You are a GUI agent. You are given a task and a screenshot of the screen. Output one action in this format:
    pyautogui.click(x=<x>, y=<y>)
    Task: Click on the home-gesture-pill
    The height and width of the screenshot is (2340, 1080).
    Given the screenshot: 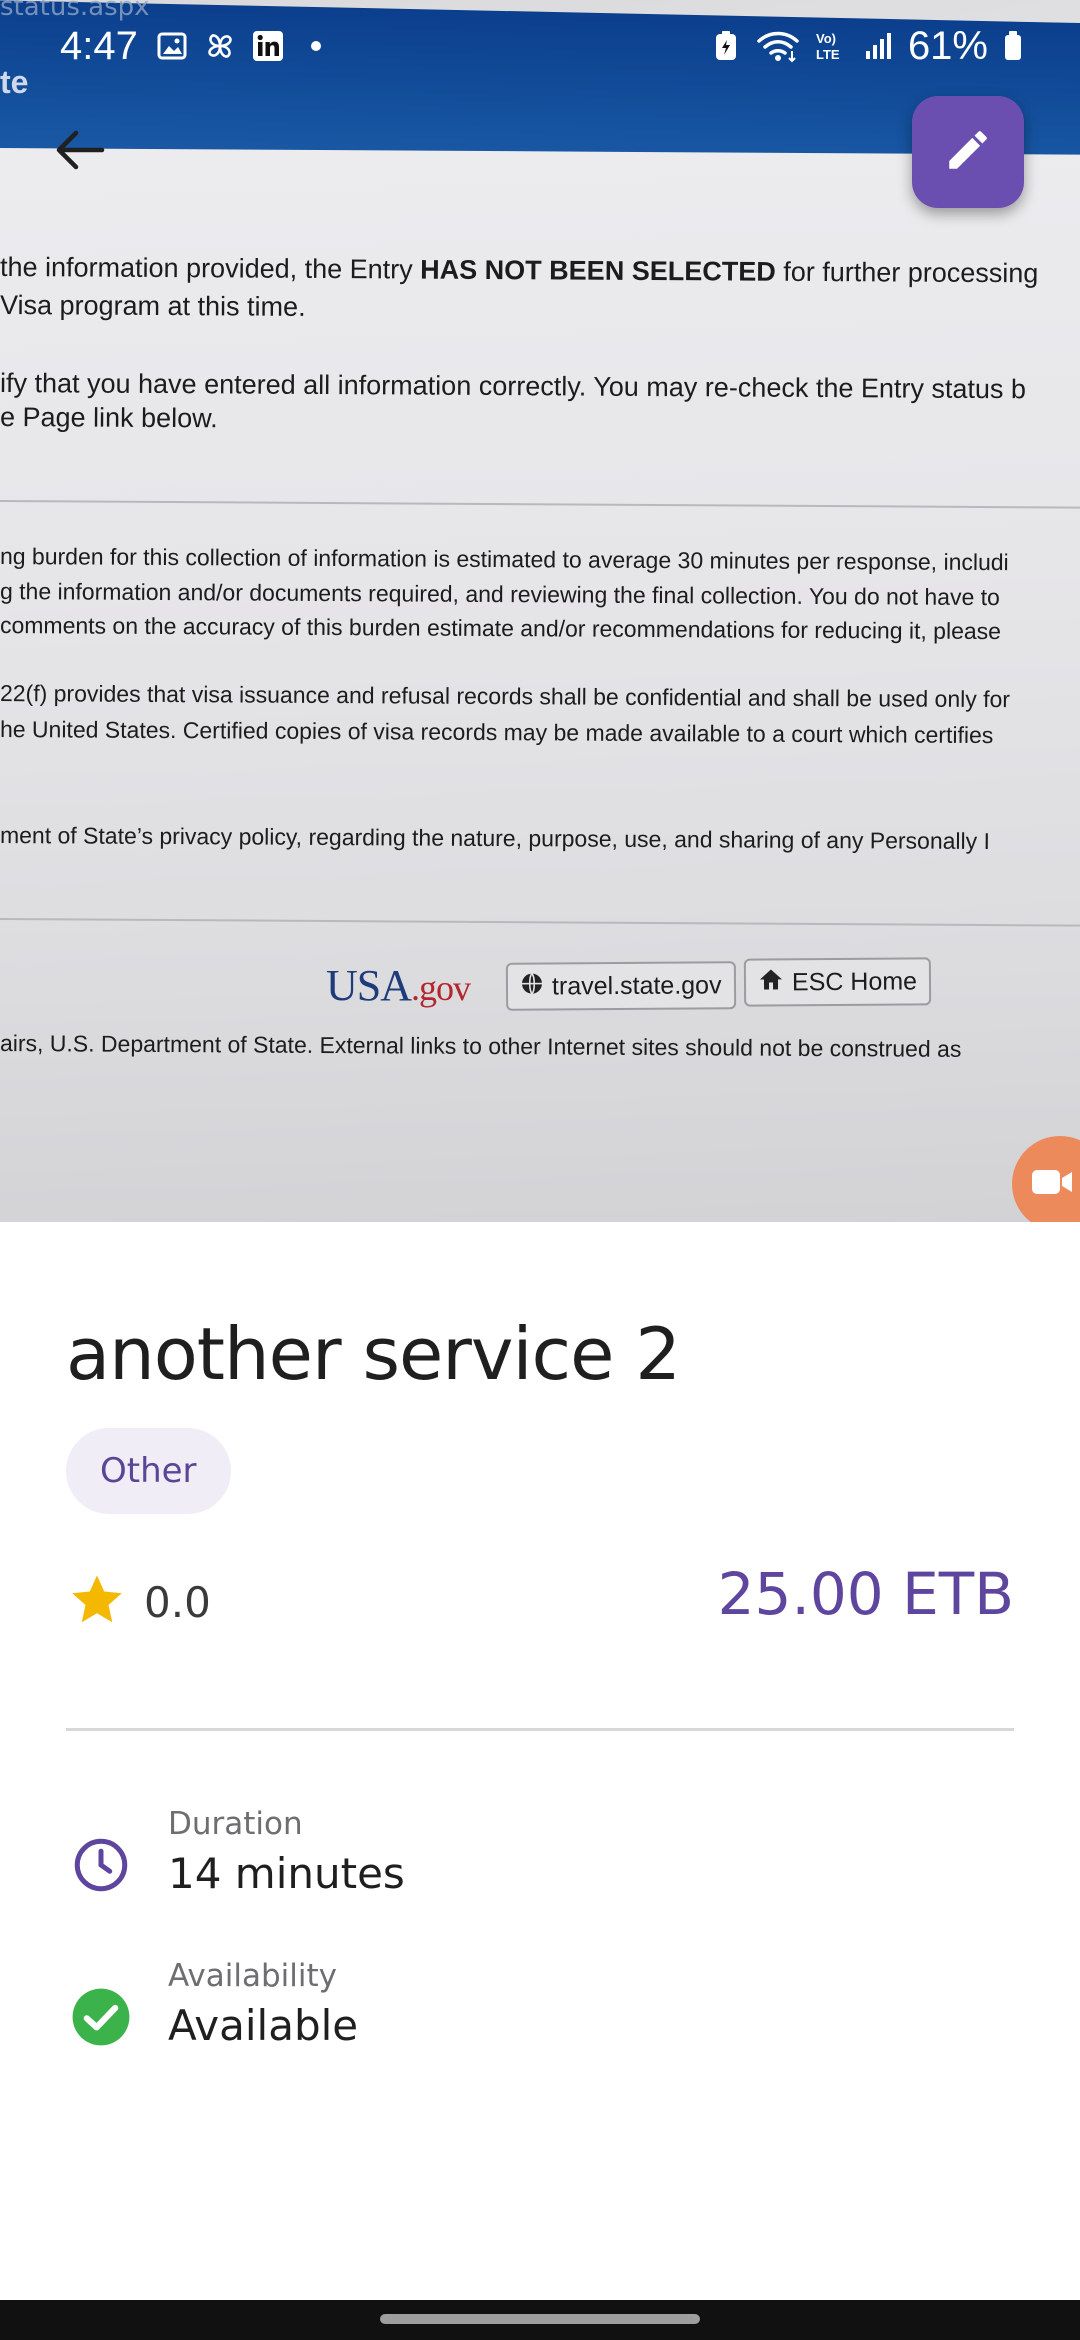 What is the action you would take?
    pyautogui.click(x=540, y=2319)
    